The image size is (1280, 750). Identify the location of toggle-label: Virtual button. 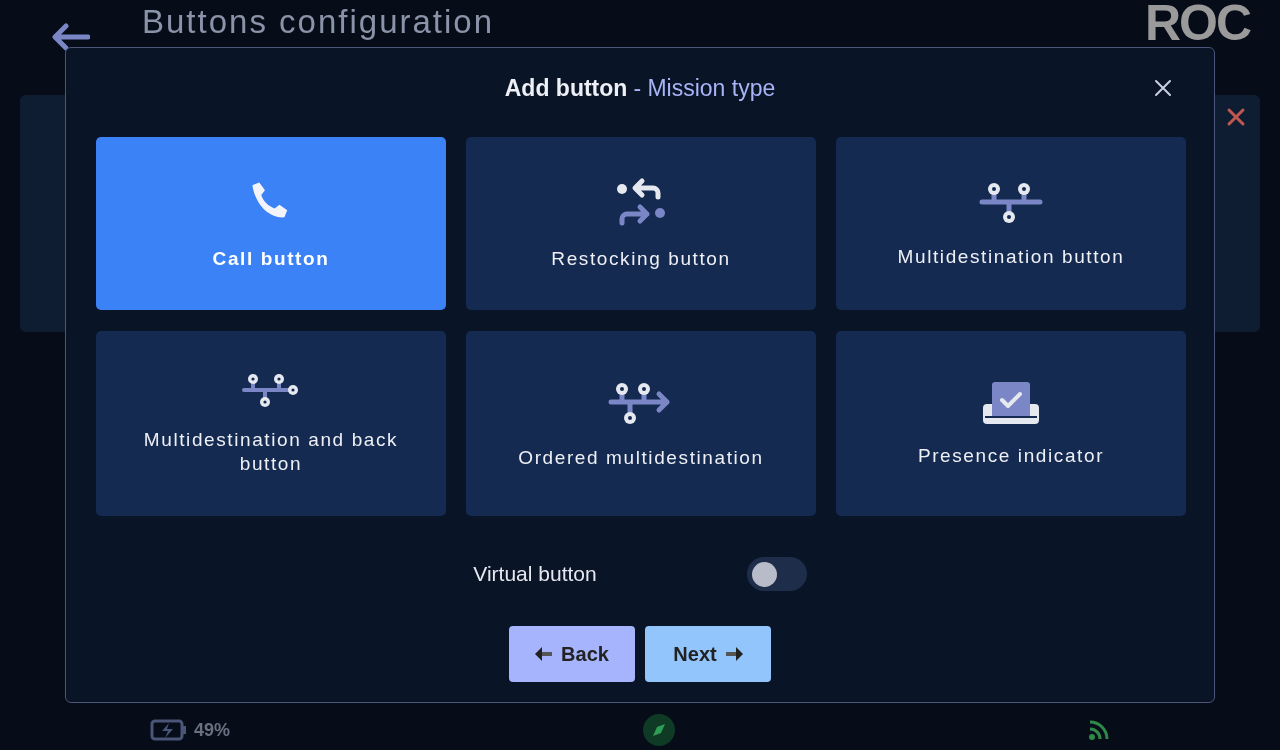
(535, 574).